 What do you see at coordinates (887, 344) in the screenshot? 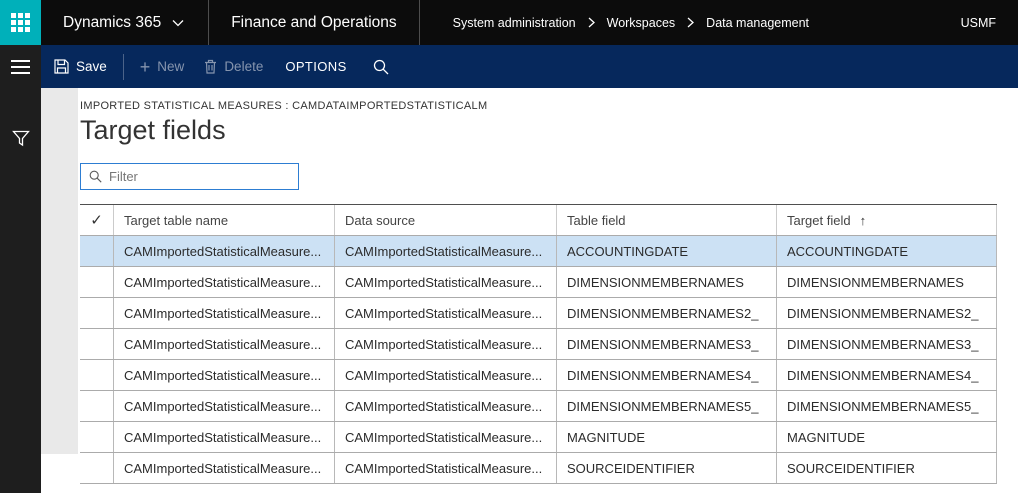
I see `cell-target-field: DIMENSIONMEMBERNAMES3_` at bounding box center [887, 344].